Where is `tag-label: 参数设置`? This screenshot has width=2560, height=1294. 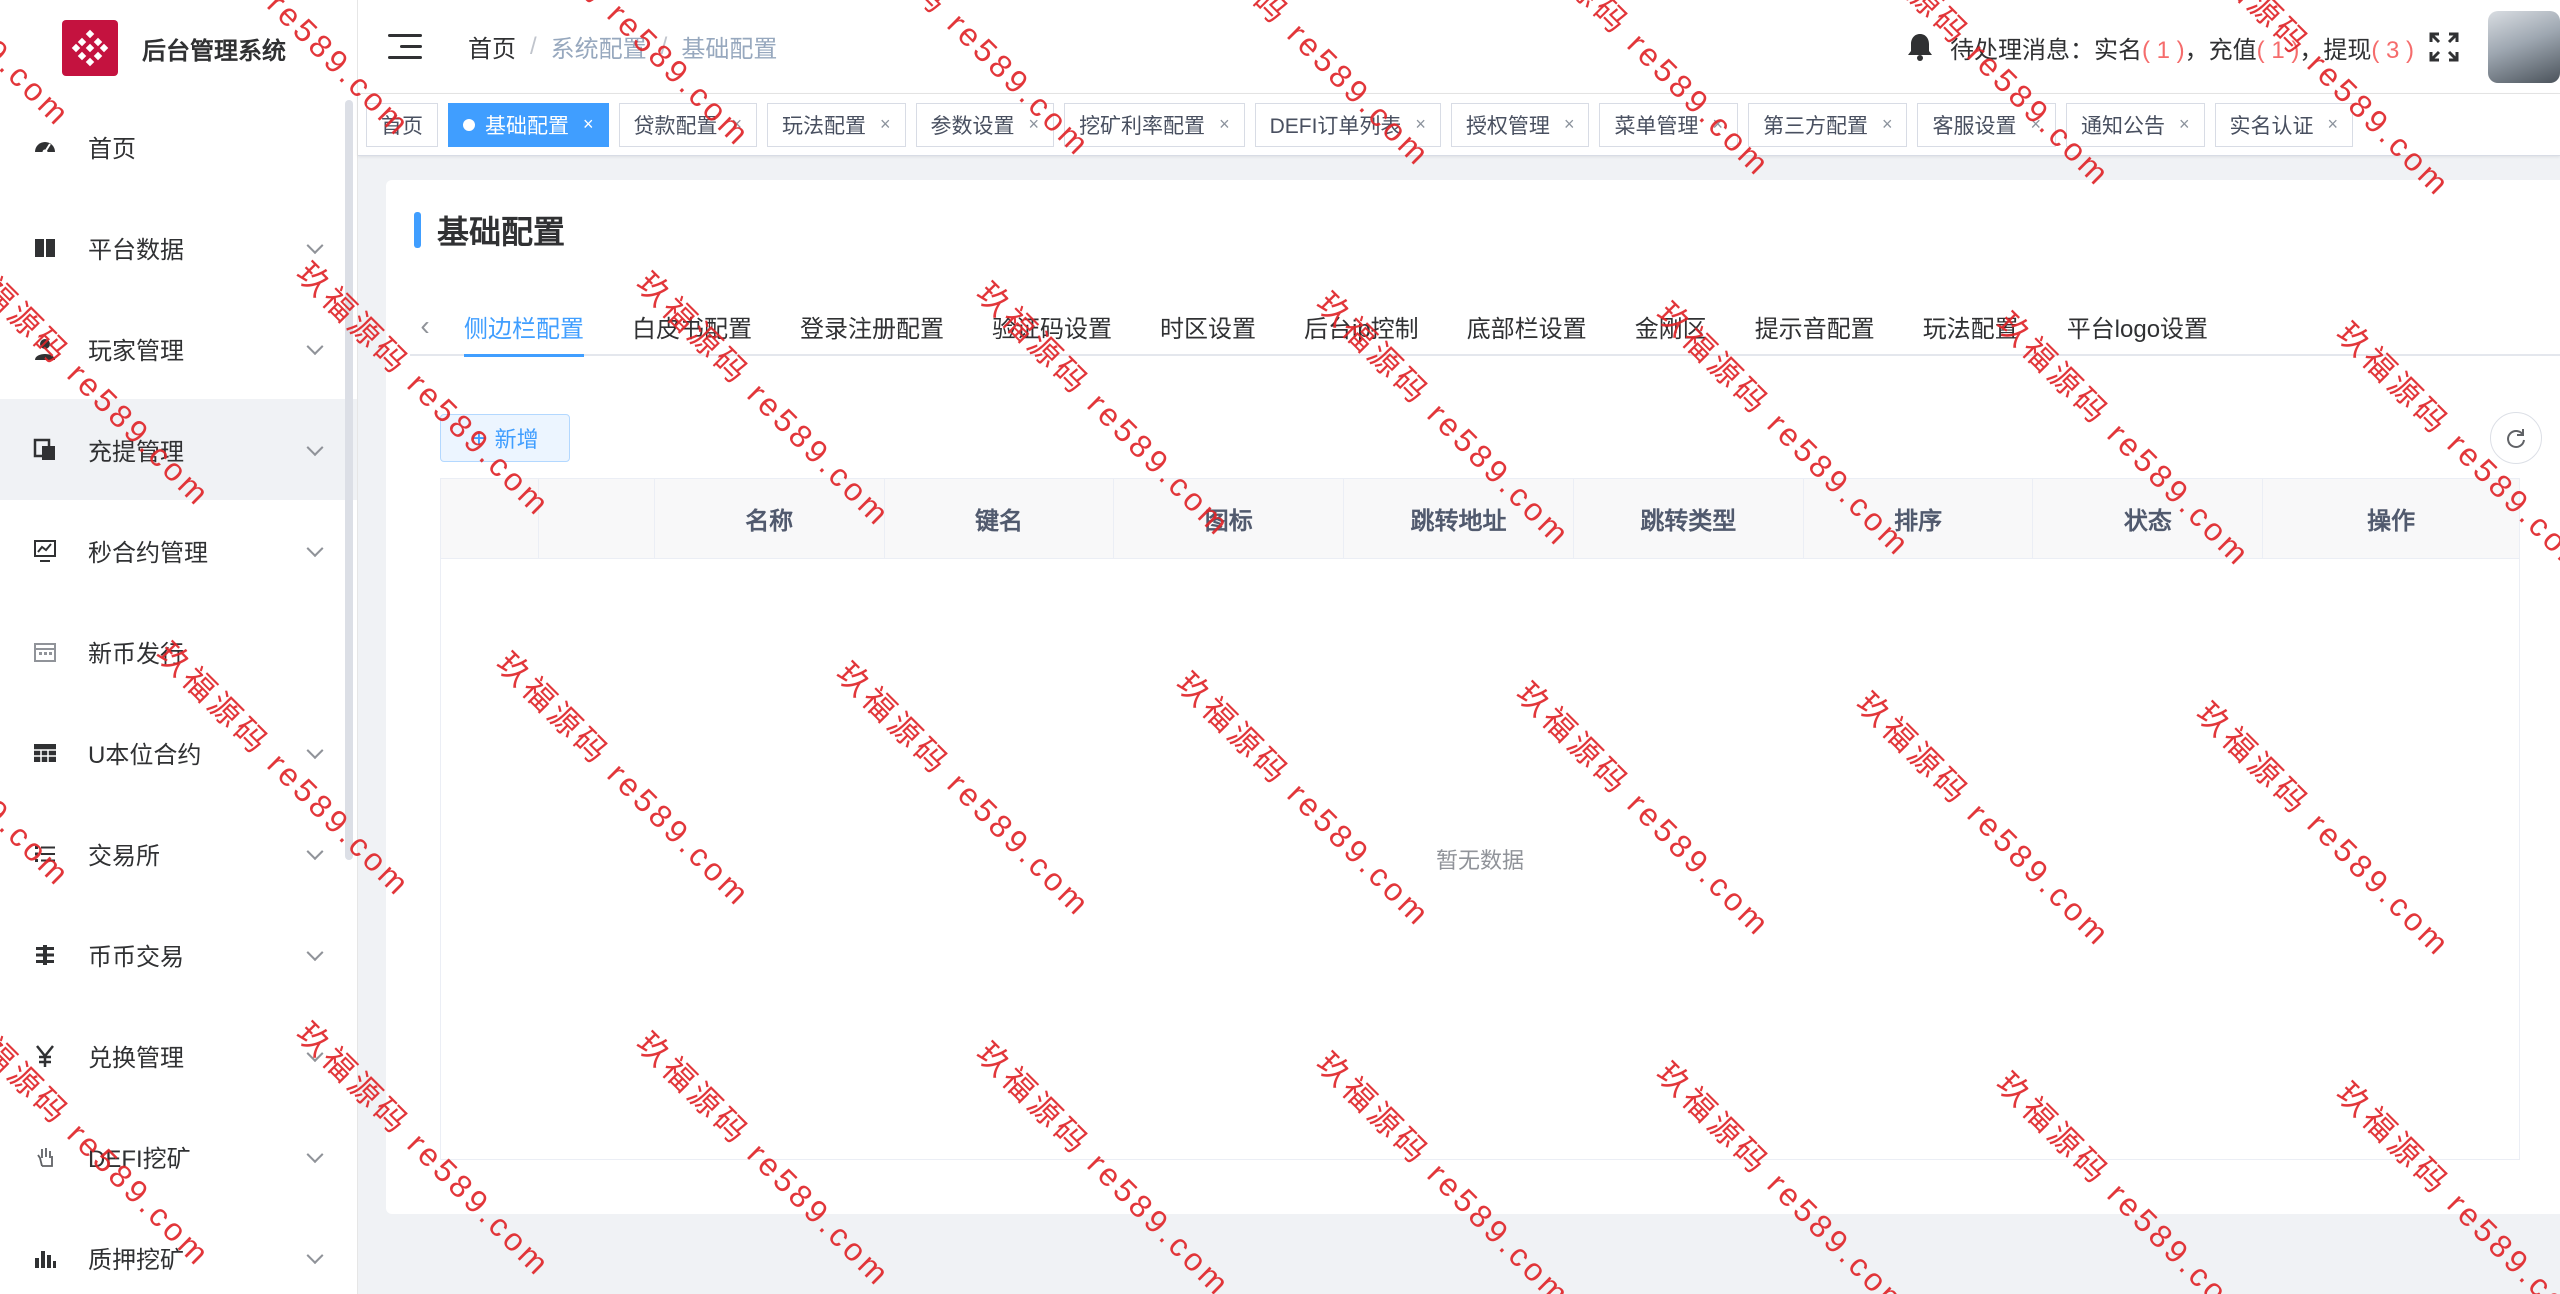 tag-label: 参数设置 is located at coordinates (972, 126).